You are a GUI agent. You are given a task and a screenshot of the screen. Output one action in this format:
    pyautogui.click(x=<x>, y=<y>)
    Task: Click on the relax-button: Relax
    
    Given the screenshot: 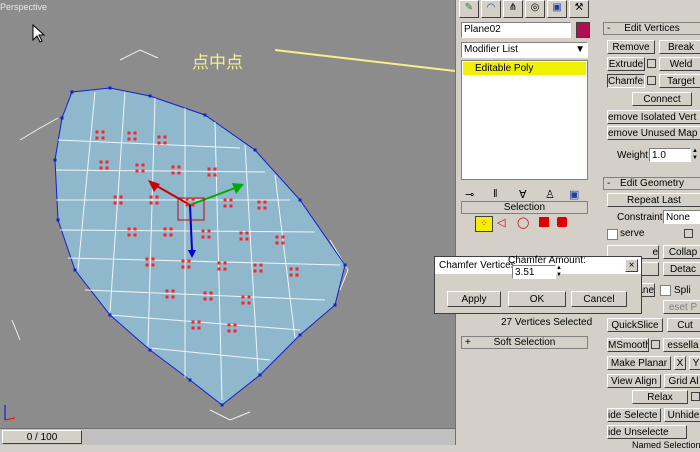 What is the action you would take?
    pyautogui.click(x=660, y=397)
    